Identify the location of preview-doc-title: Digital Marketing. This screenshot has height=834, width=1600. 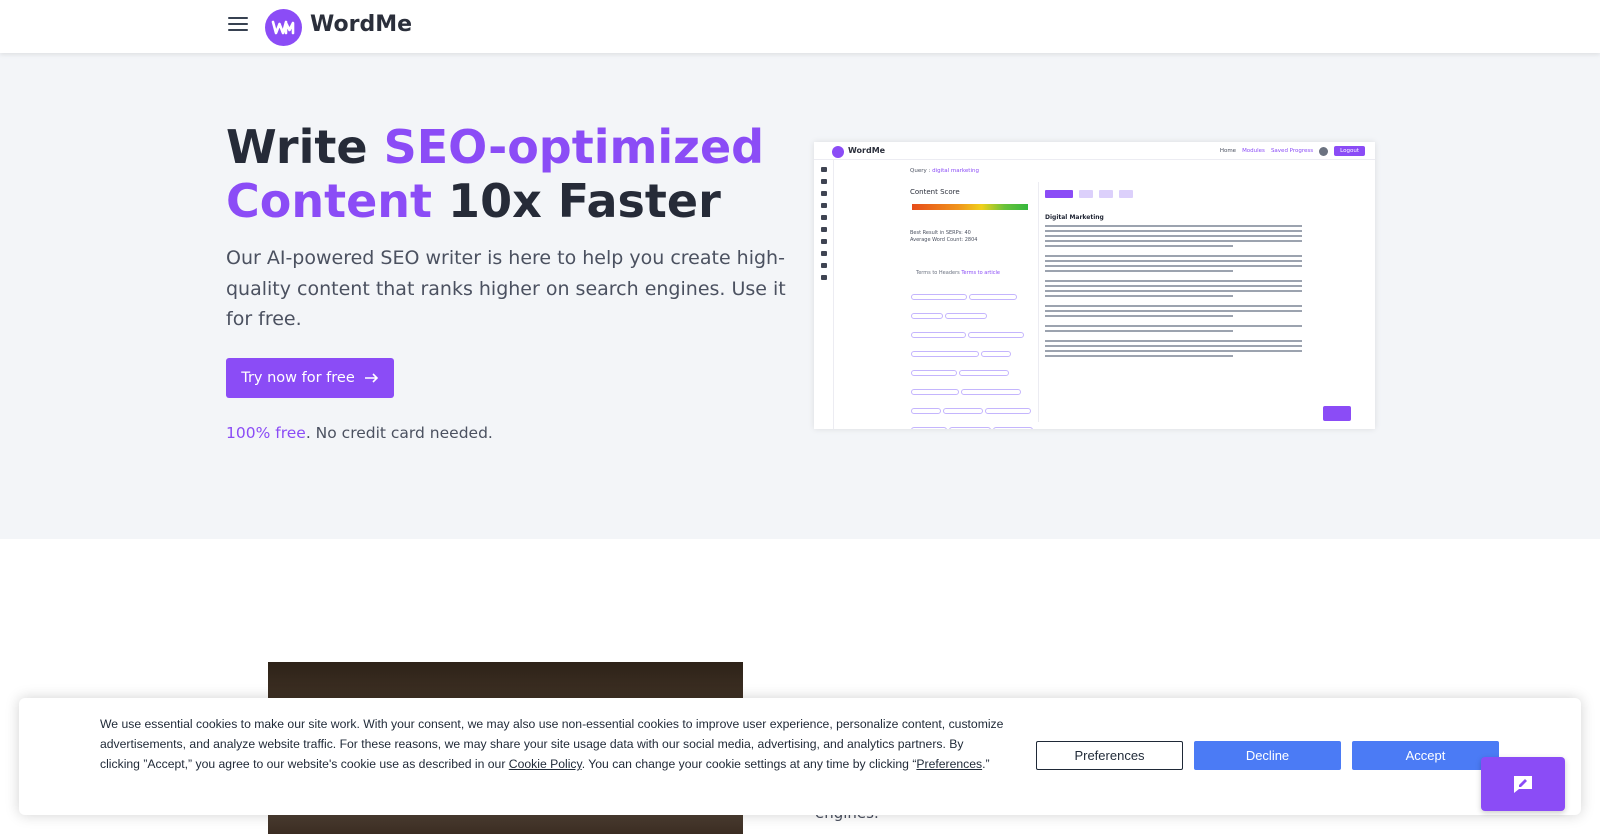
(1074, 217).